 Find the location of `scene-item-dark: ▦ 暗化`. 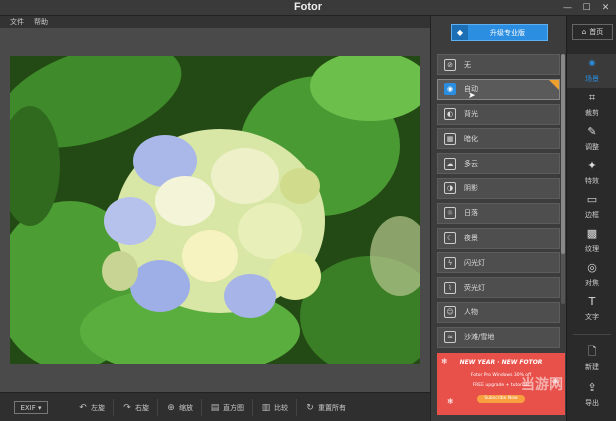

scene-item-dark: ▦ 暗化 is located at coordinates (498, 139).